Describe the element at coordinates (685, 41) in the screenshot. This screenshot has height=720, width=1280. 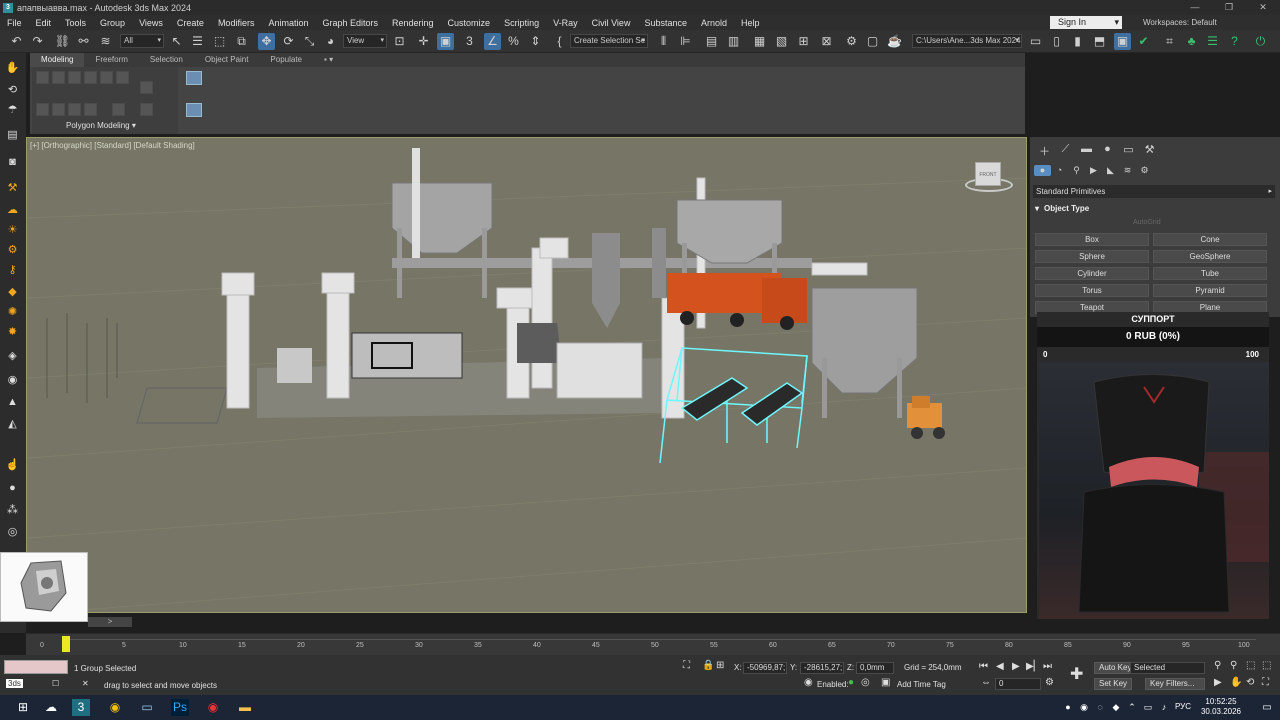
I see `align-icon: ⊫` at that location.